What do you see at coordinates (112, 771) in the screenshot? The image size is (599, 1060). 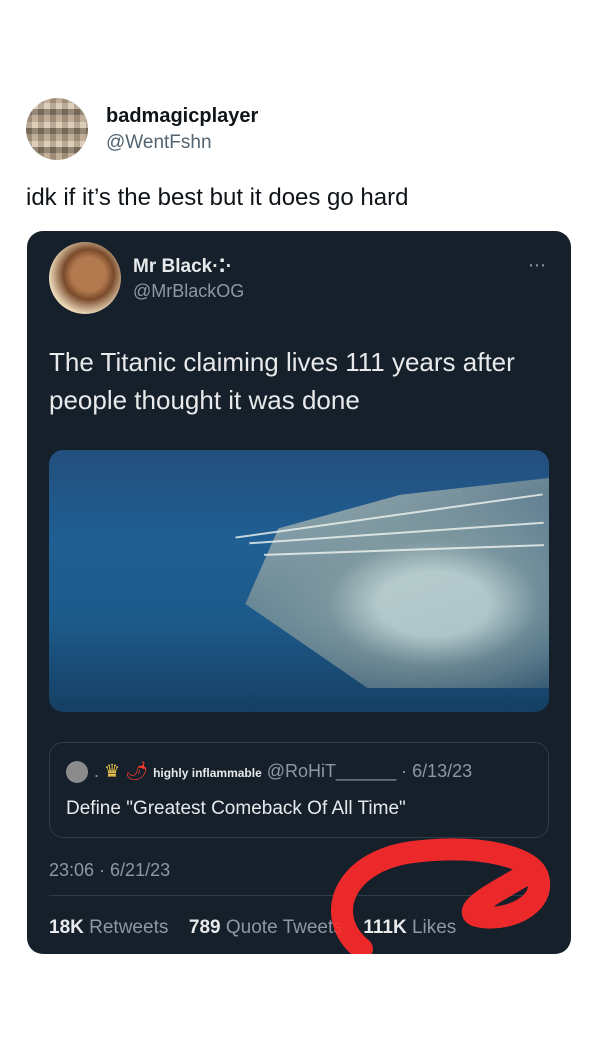 I see `crown-icon: ♛` at bounding box center [112, 771].